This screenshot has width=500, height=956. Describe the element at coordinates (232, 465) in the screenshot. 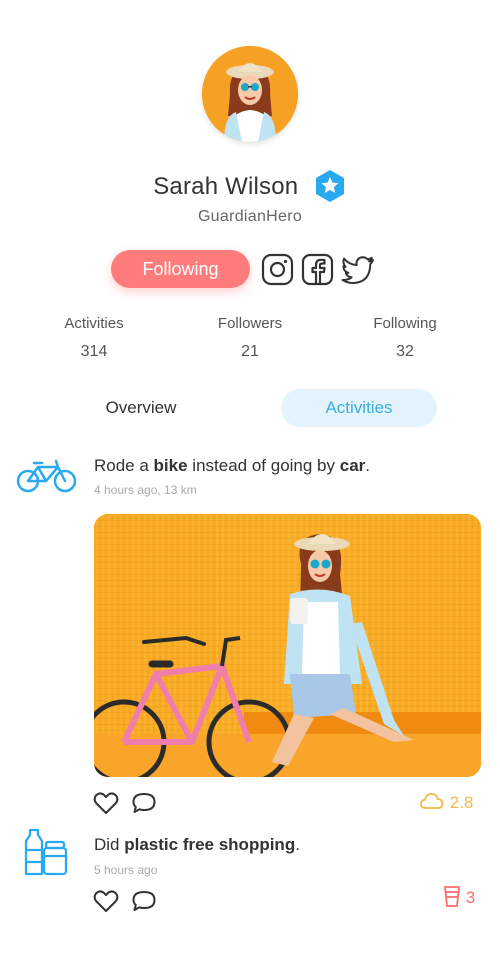

I see `activity-1-text: Rode a bike instead of going by car.` at that location.